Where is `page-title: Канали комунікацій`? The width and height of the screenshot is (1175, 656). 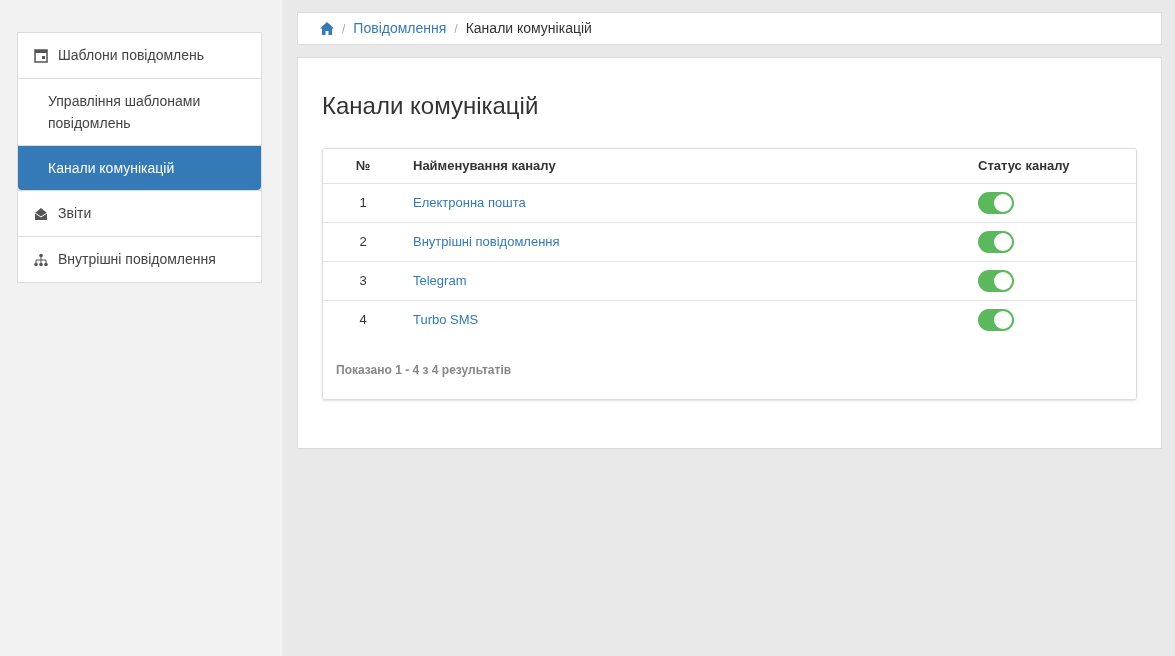 page-title: Канали комунікацій is located at coordinates (431, 106).